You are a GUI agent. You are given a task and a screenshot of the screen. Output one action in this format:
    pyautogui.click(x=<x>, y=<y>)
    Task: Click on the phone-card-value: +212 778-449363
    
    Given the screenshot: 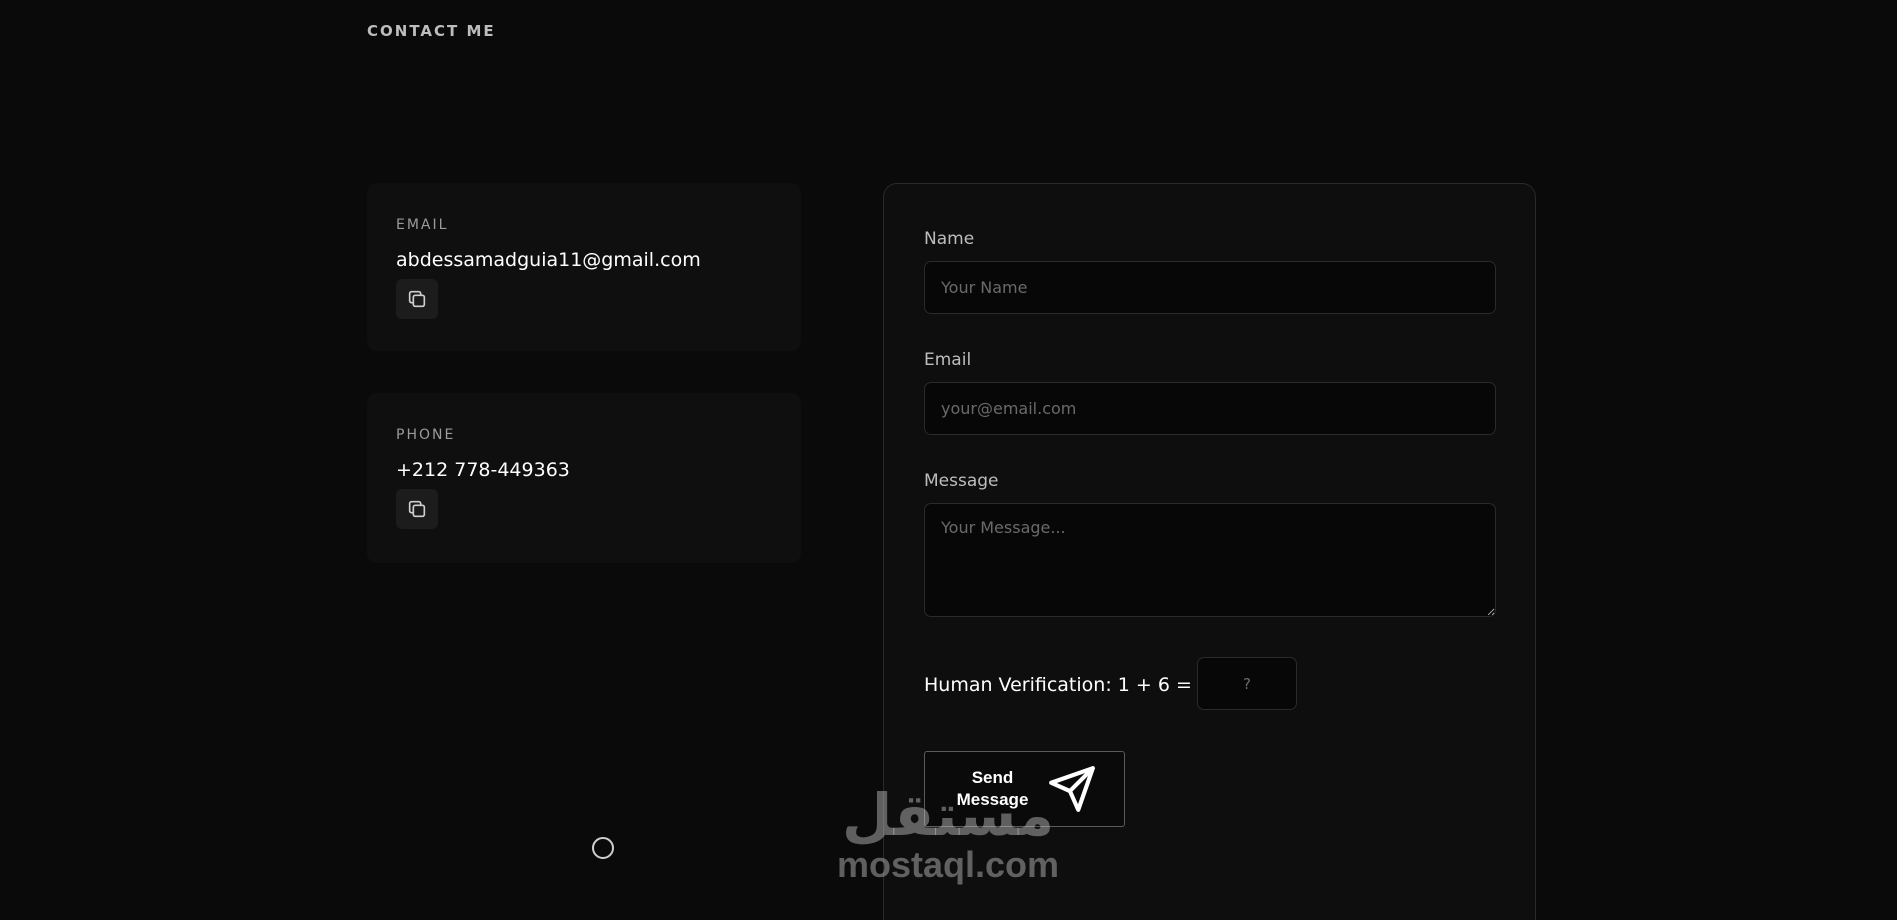 What is the action you would take?
    pyautogui.click(x=483, y=470)
    